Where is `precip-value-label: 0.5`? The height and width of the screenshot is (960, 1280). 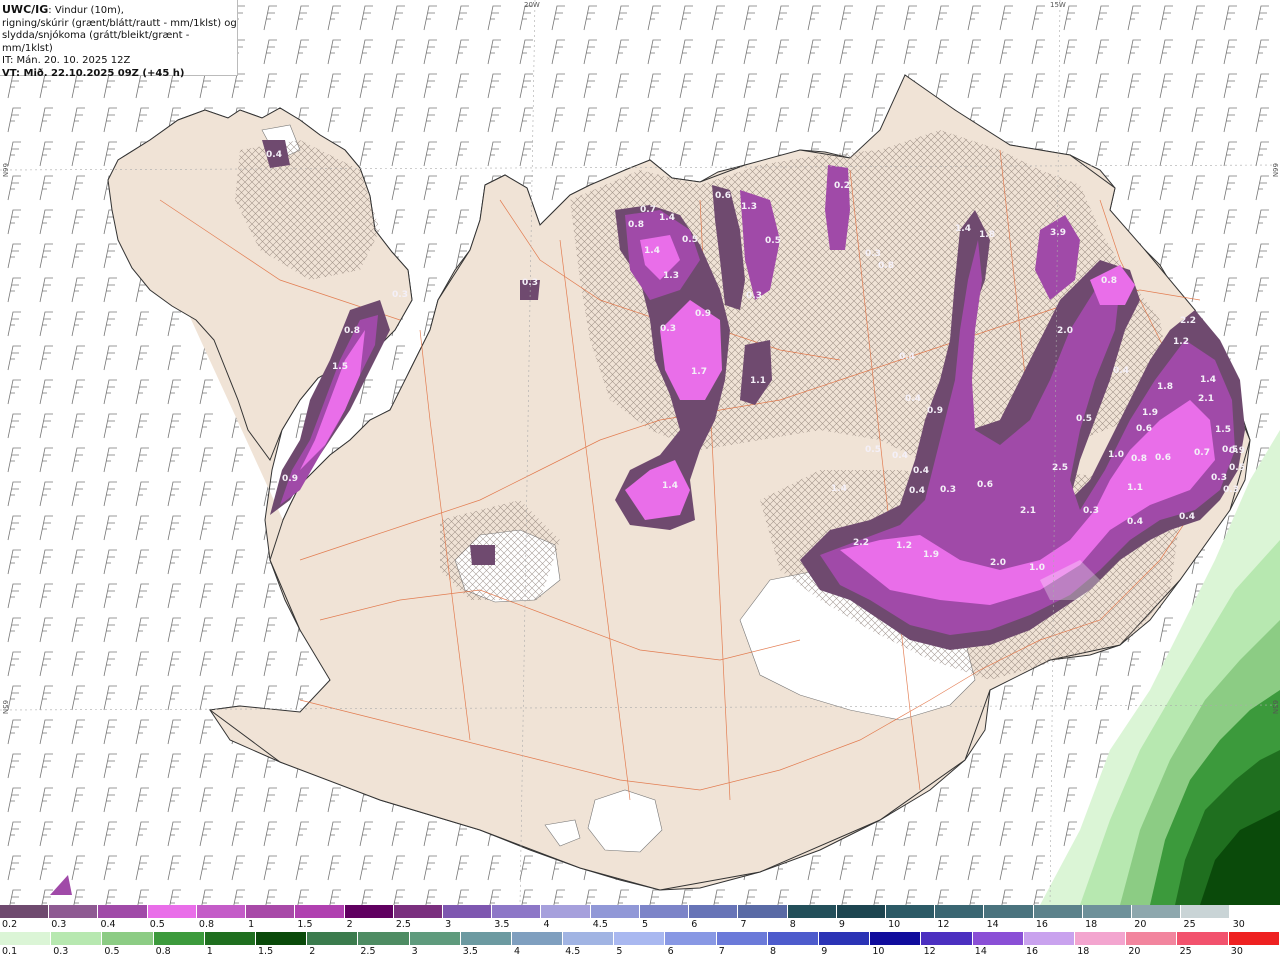 precip-value-label: 0.5 is located at coordinates (690, 240).